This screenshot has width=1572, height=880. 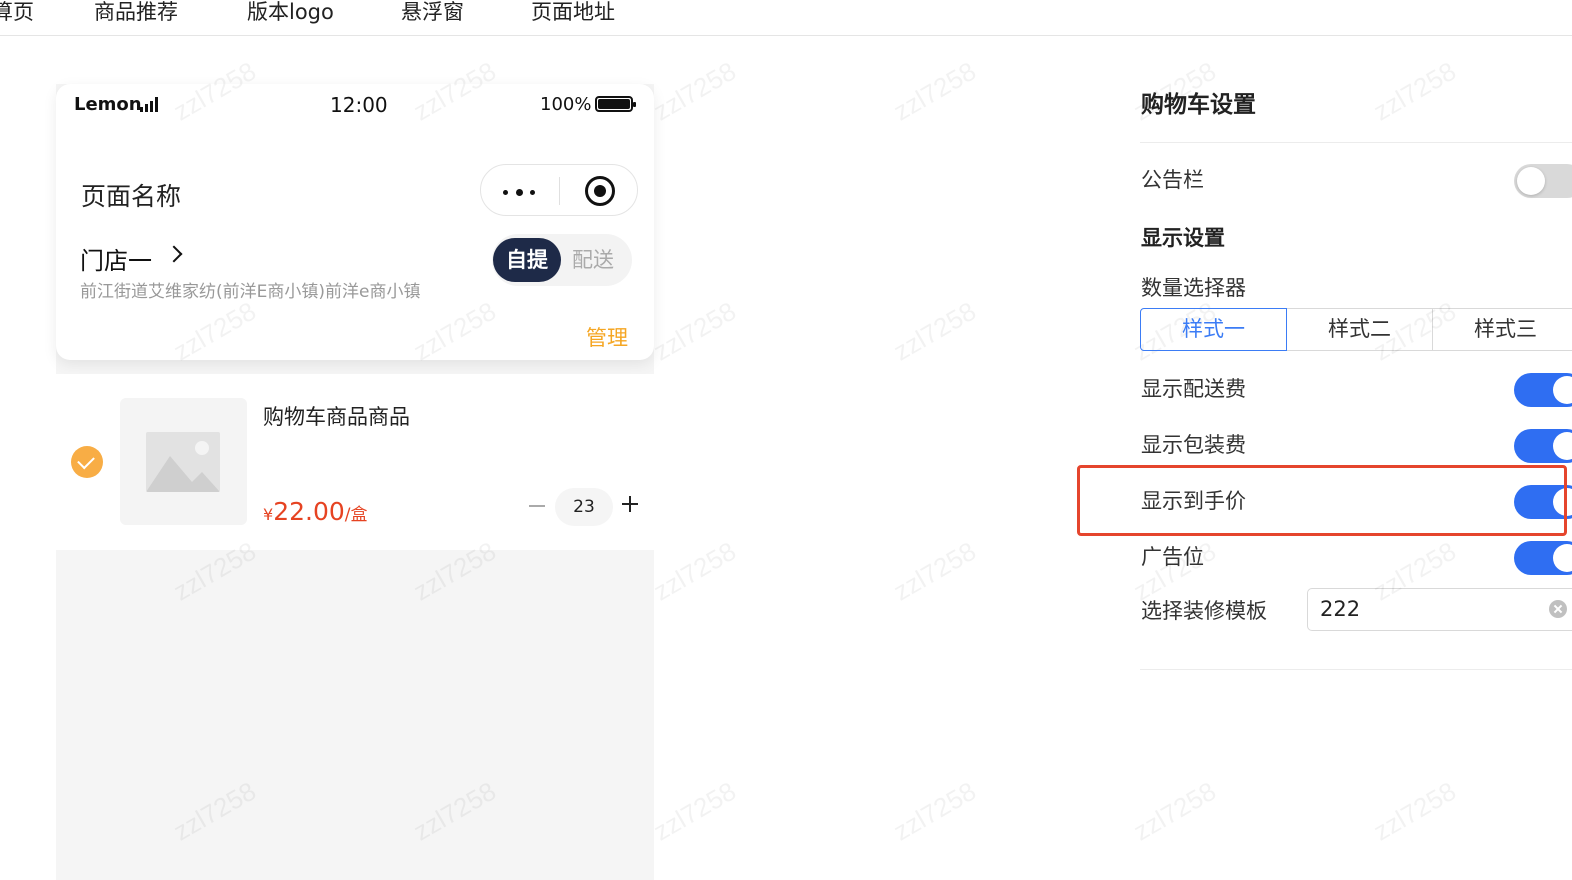 I want to click on display-settings-heading: 显示设置, so click(x=1183, y=238).